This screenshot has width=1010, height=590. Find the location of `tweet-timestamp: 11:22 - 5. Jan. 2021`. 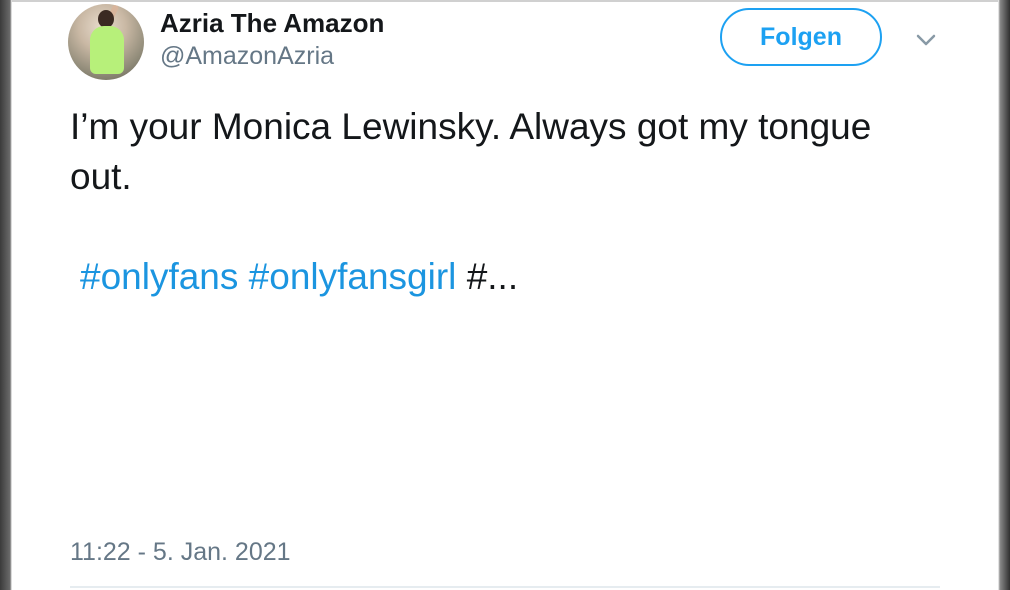

tweet-timestamp: 11:22 - 5. Jan. 2021 is located at coordinates (180, 552).